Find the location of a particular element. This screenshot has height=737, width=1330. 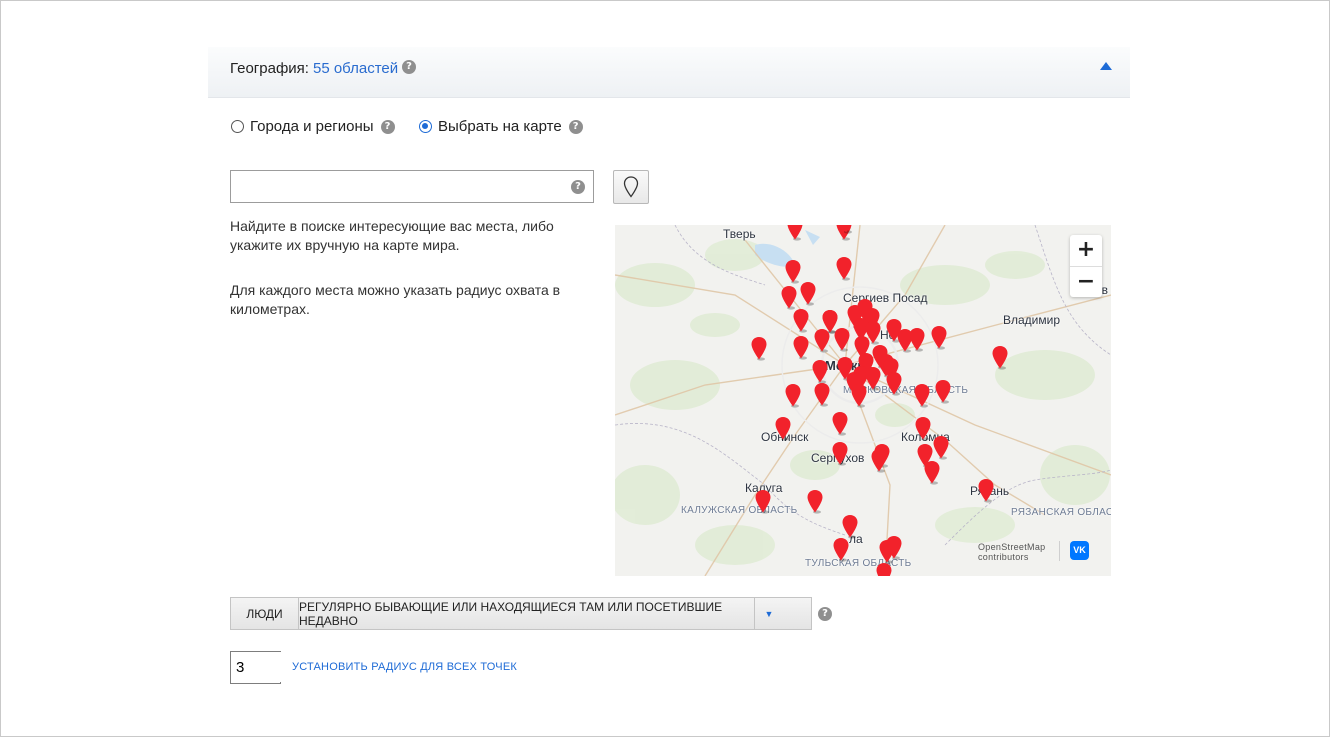

radio-cities-regions: Города и регионы ? is located at coordinates (313, 126).